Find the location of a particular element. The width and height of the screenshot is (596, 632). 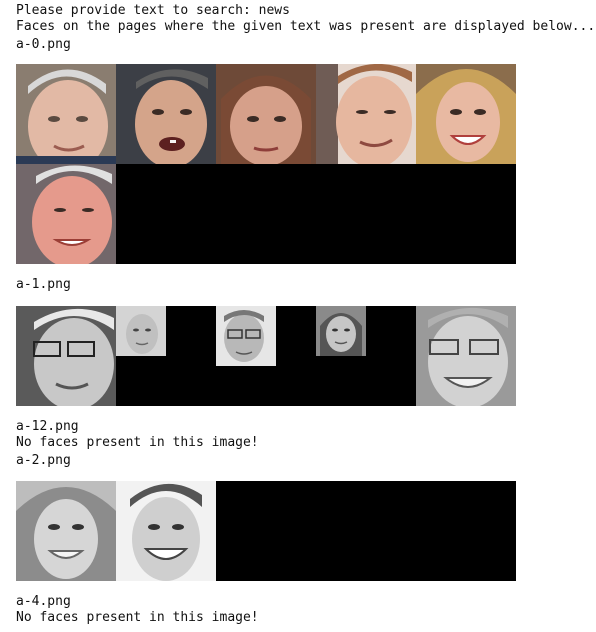

result-filename: a-0.png is located at coordinates (43, 44).